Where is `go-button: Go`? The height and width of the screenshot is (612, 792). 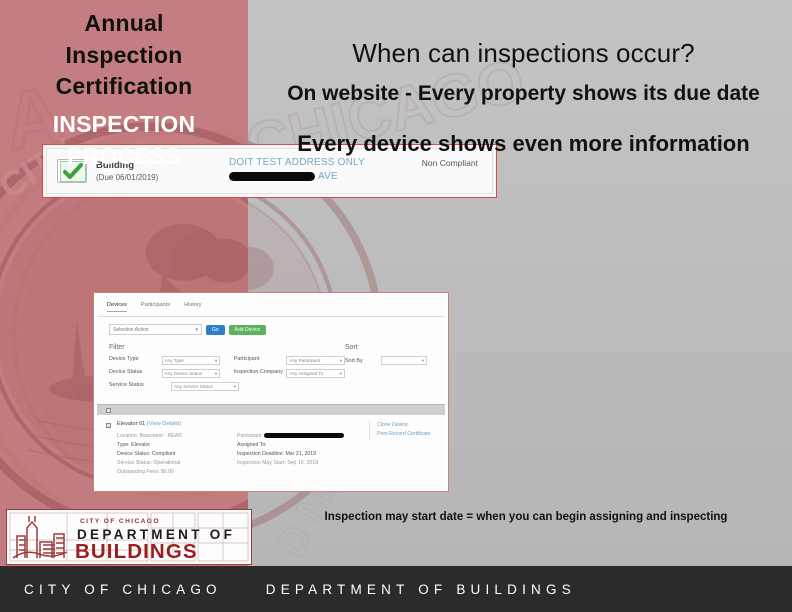 go-button: Go is located at coordinates (215, 329).